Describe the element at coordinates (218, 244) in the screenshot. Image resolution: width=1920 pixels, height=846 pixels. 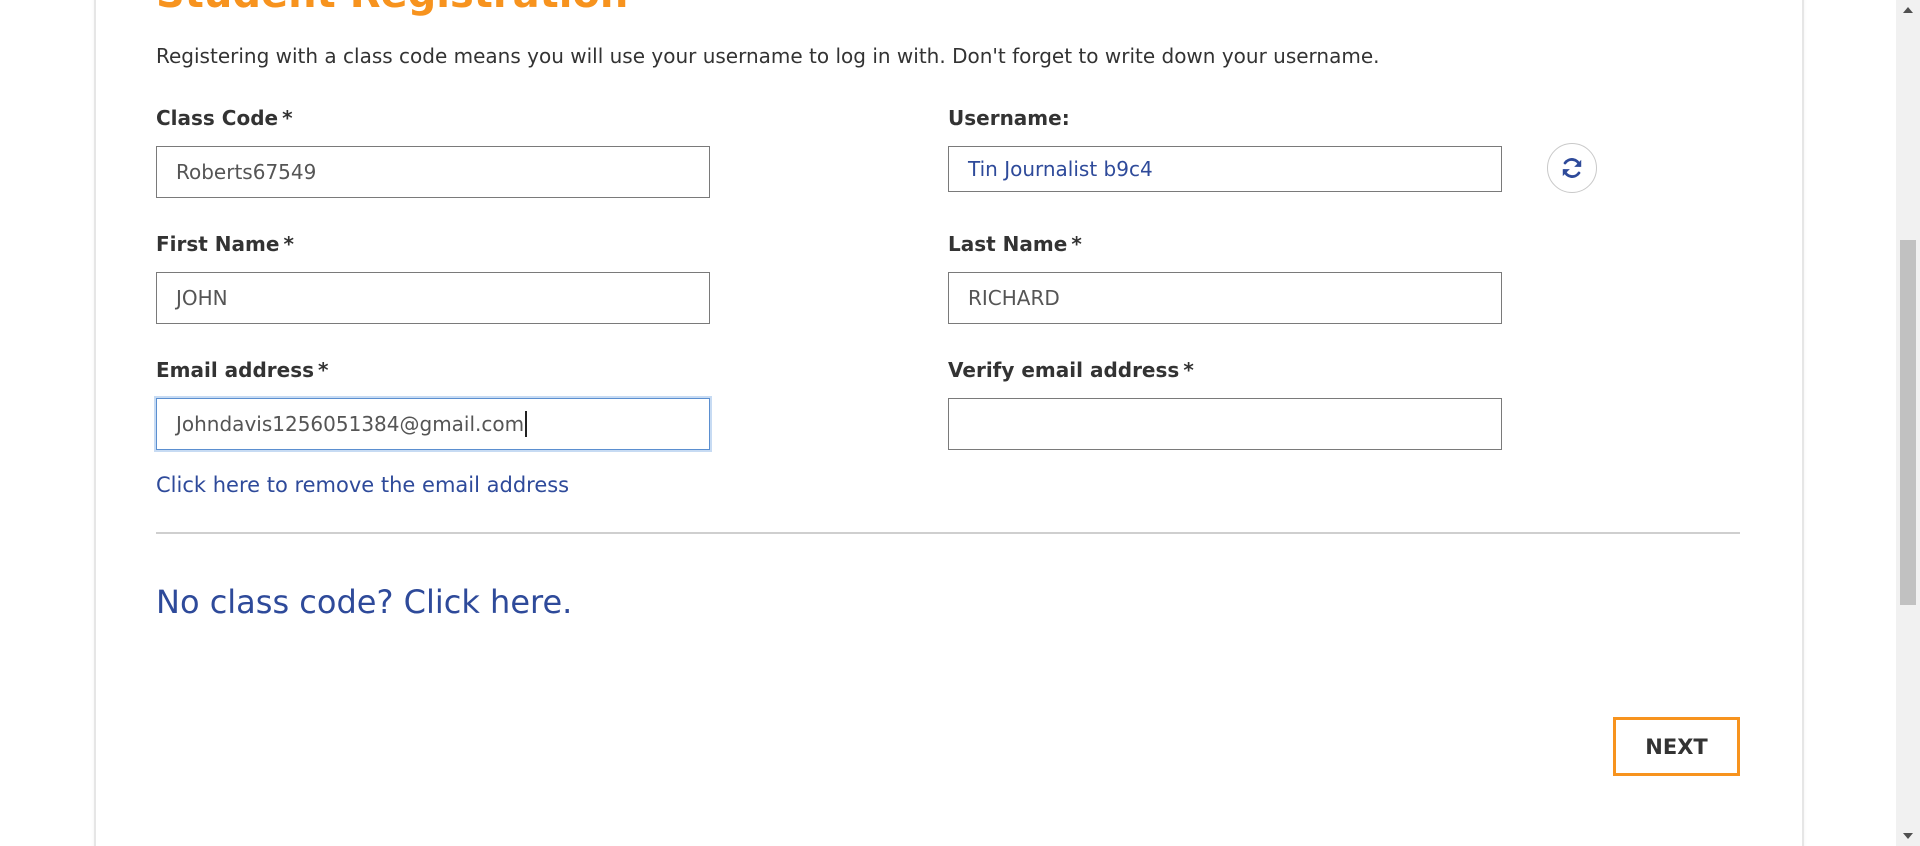
I see `first-name-label-text: First Name` at that location.